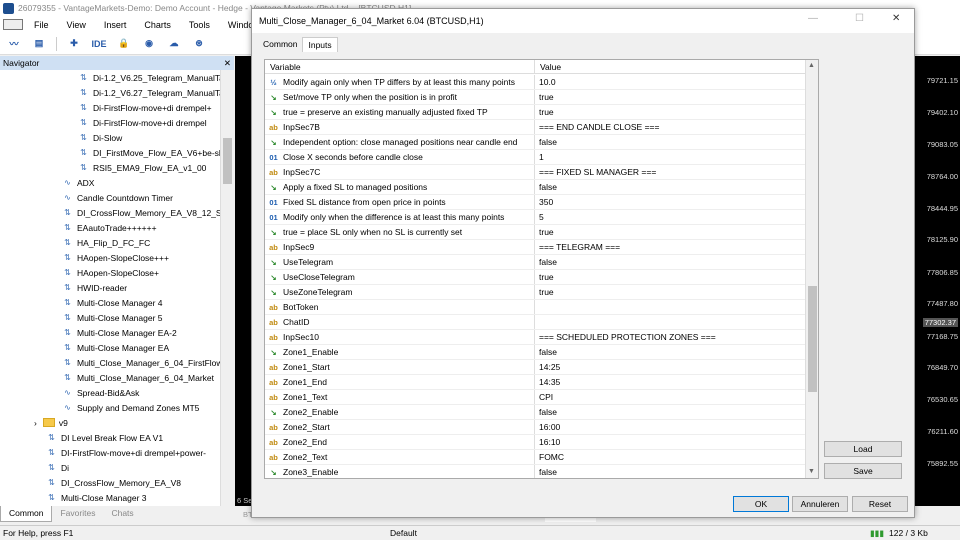 The image size is (960, 540). I want to click on signal-icon: ◉, so click(149, 44).